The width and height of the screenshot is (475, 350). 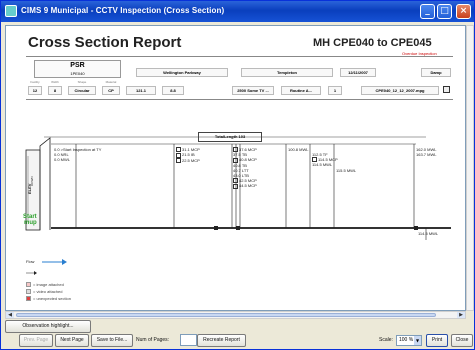 I want to click on print-button: Print, so click(x=437, y=340).